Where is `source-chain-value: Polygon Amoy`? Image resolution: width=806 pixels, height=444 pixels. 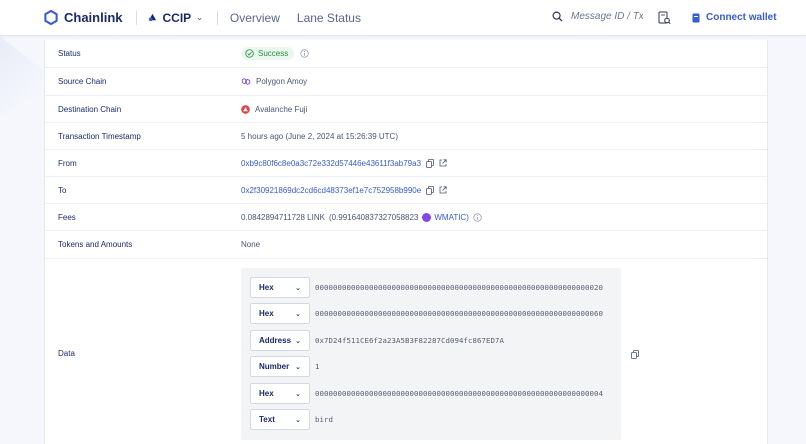 source-chain-value: Polygon Amoy is located at coordinates (274, 81).